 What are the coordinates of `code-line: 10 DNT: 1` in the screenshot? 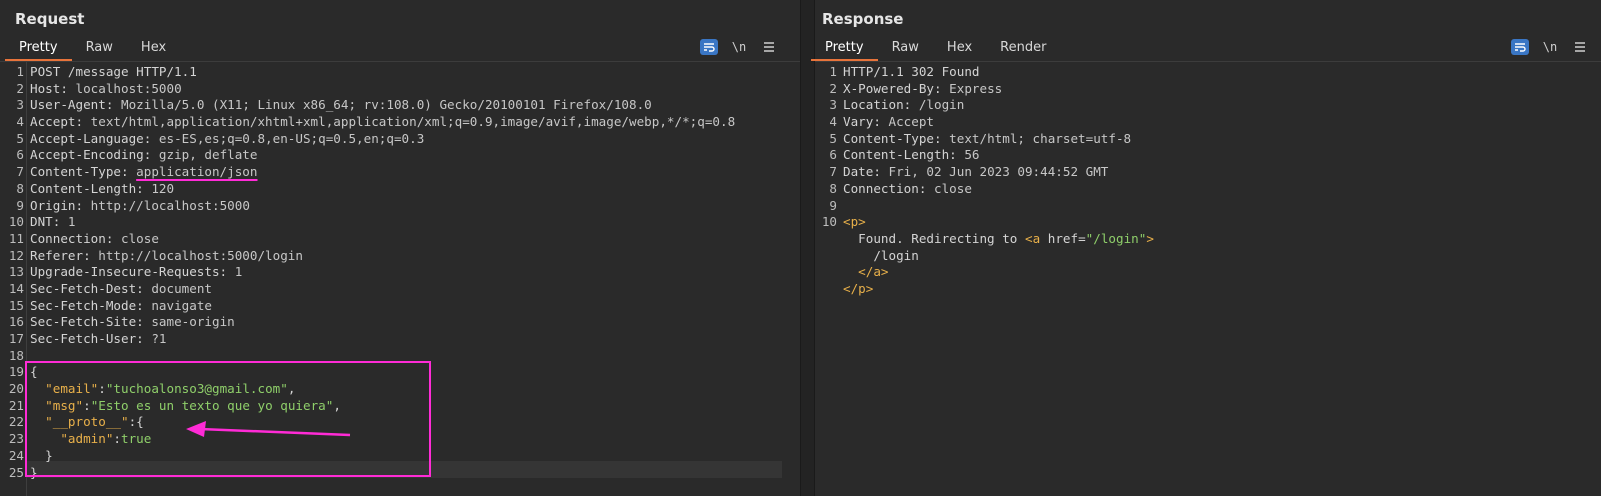 It's located at (400, 222).